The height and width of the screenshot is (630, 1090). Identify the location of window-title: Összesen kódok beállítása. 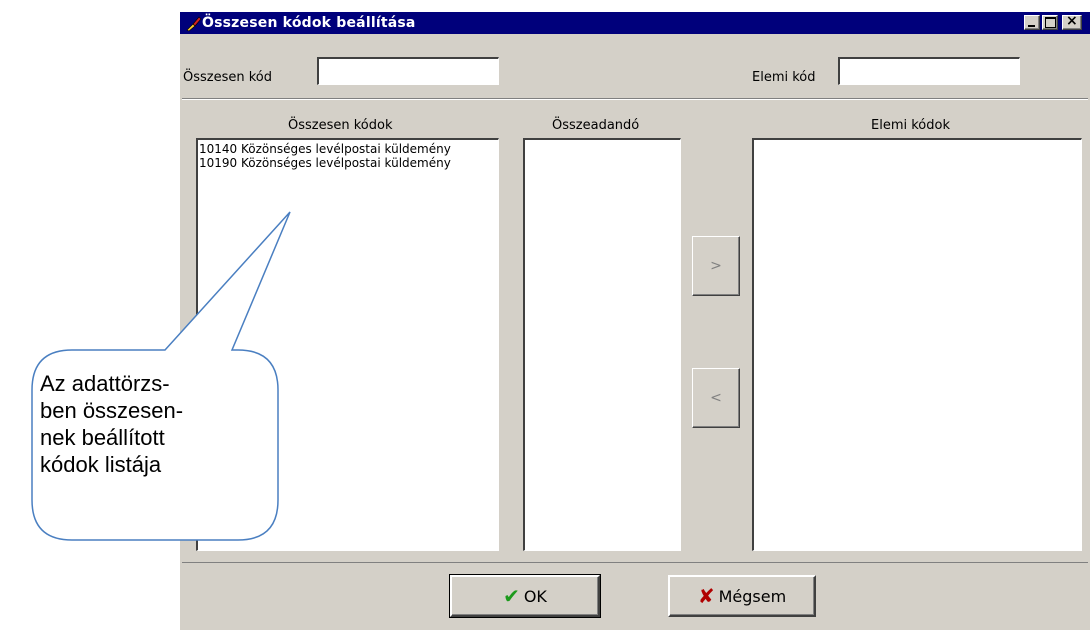
(309, 23).